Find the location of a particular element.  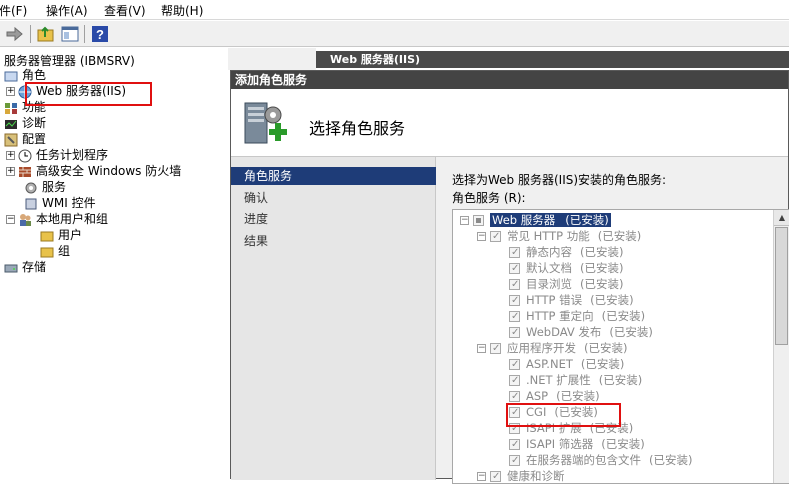

role-service-row: 目录浏览 (已安装) is located at coordinates (566, 284).